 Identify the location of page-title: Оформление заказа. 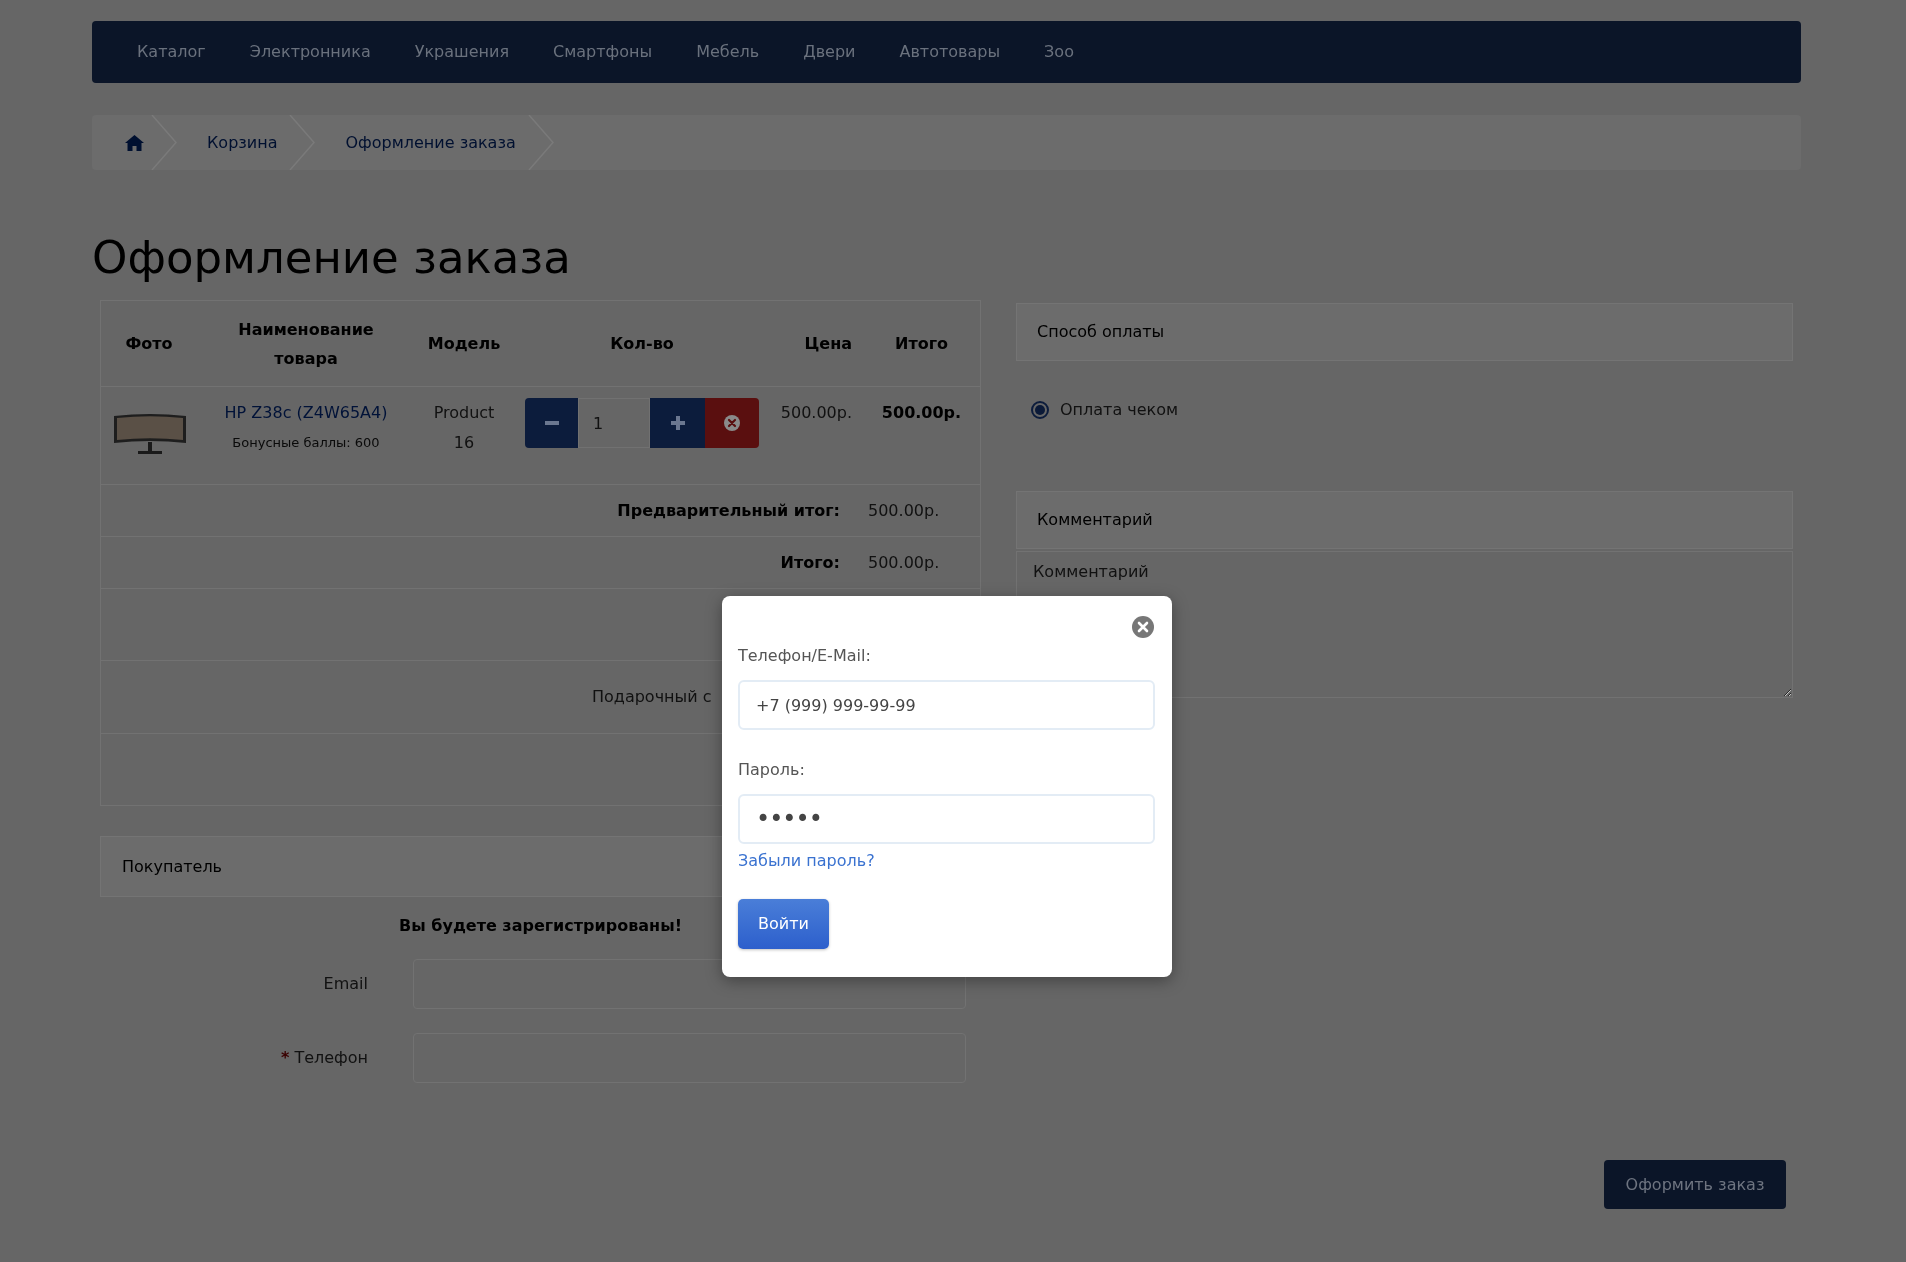
(332, 258).